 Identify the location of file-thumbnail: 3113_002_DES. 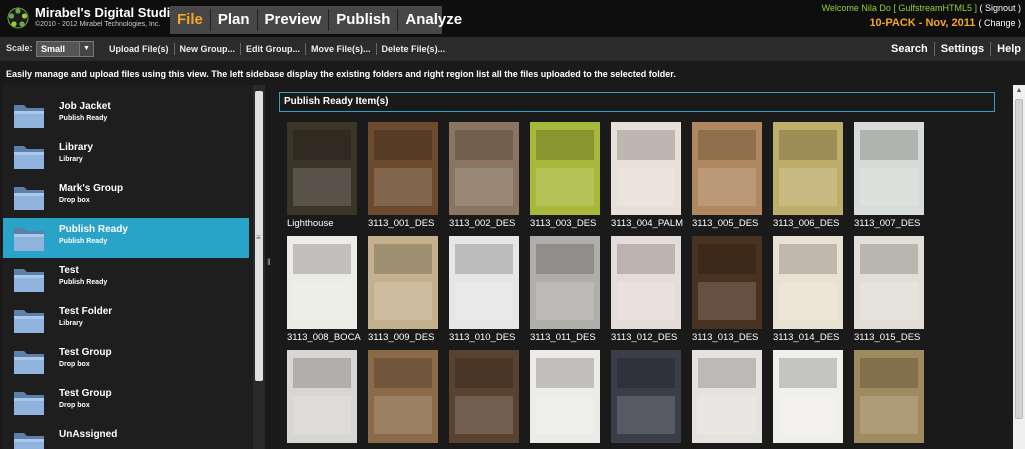
(483, 176).